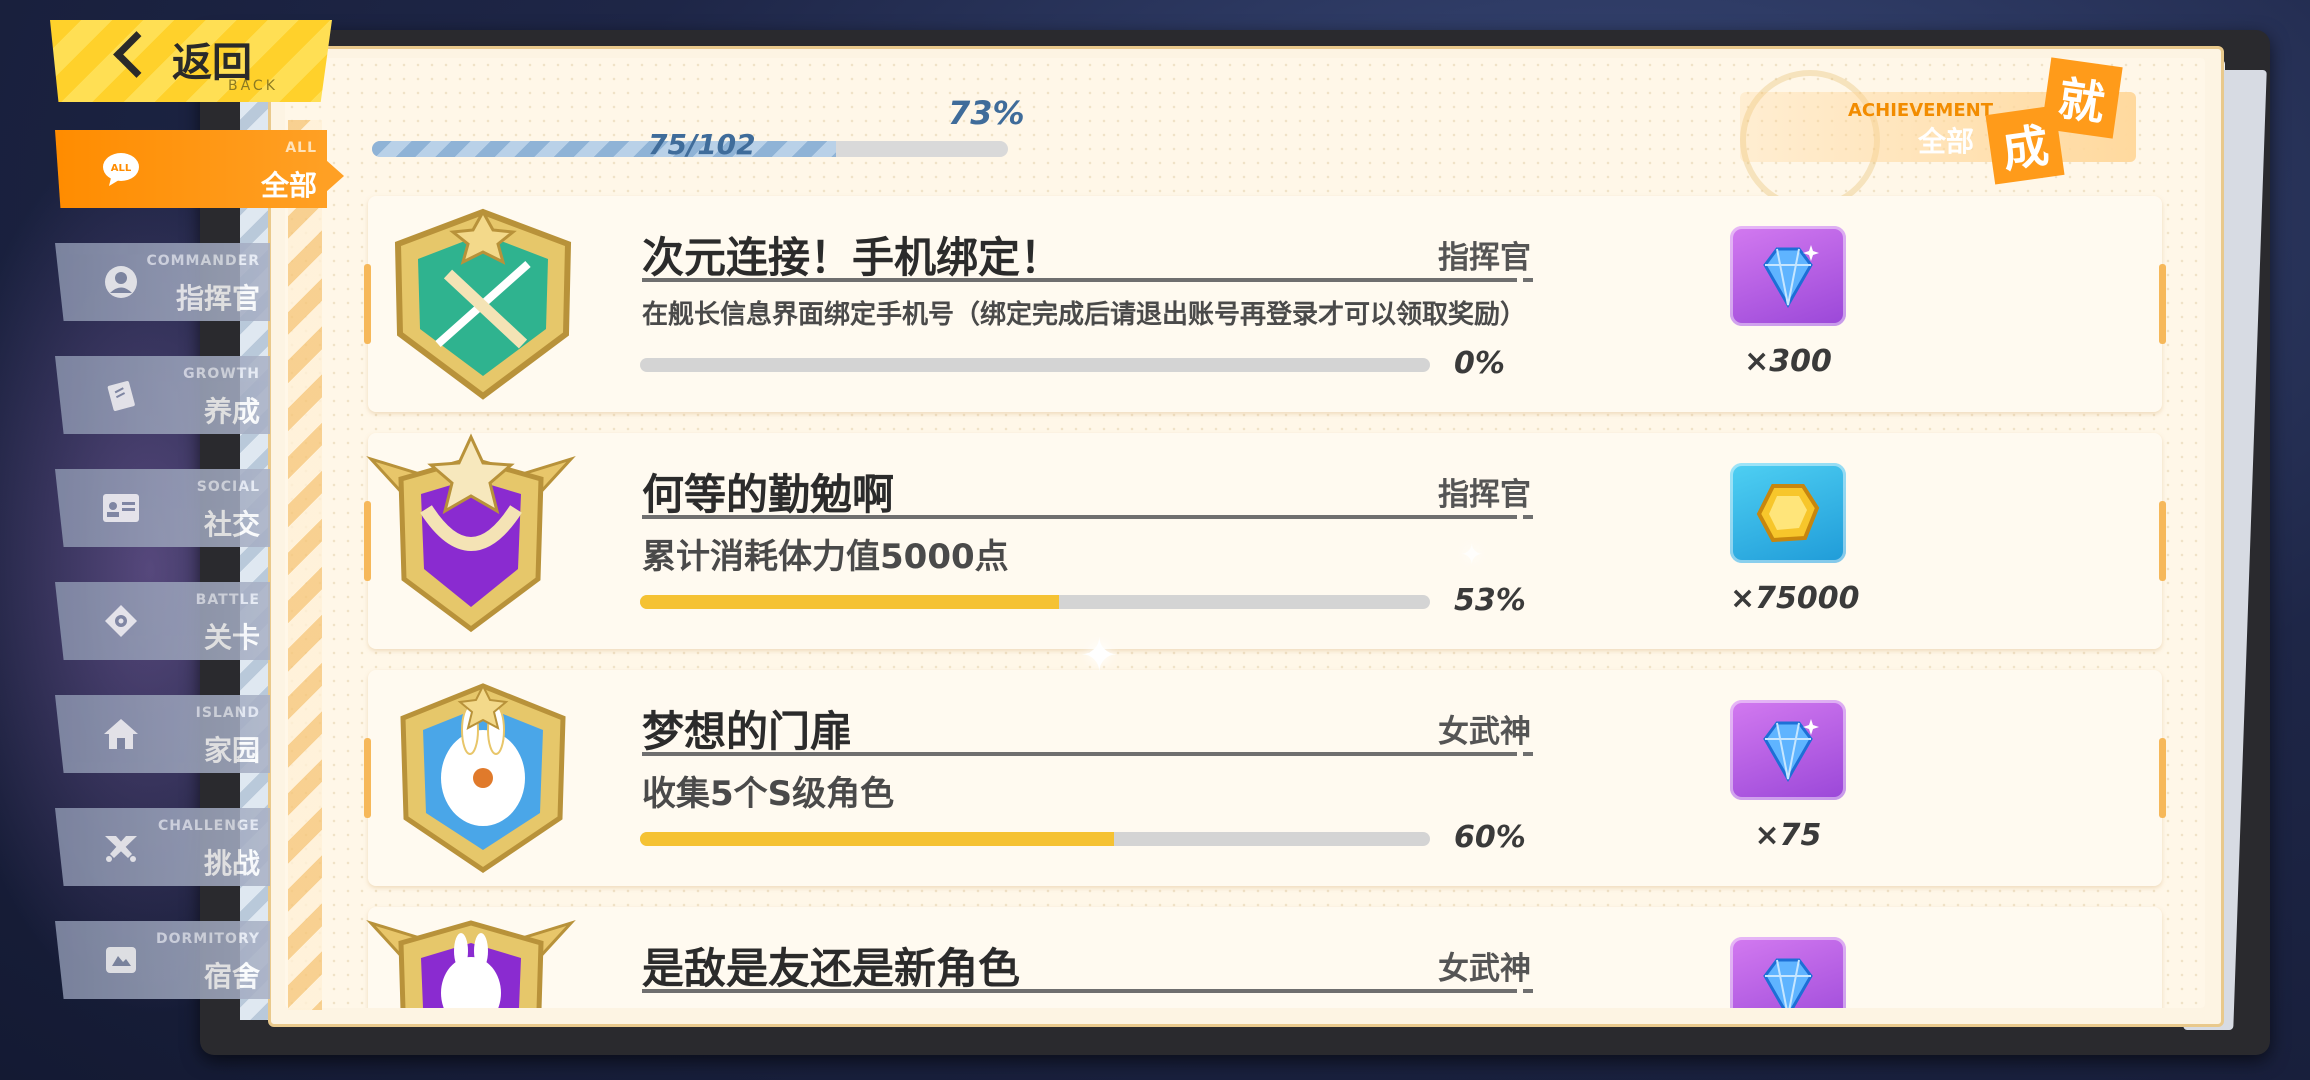  Describe the element at coordinates (852, 257) in the screenshot. I see `achievement-title: 次元连接！手机绑定！` at that location.